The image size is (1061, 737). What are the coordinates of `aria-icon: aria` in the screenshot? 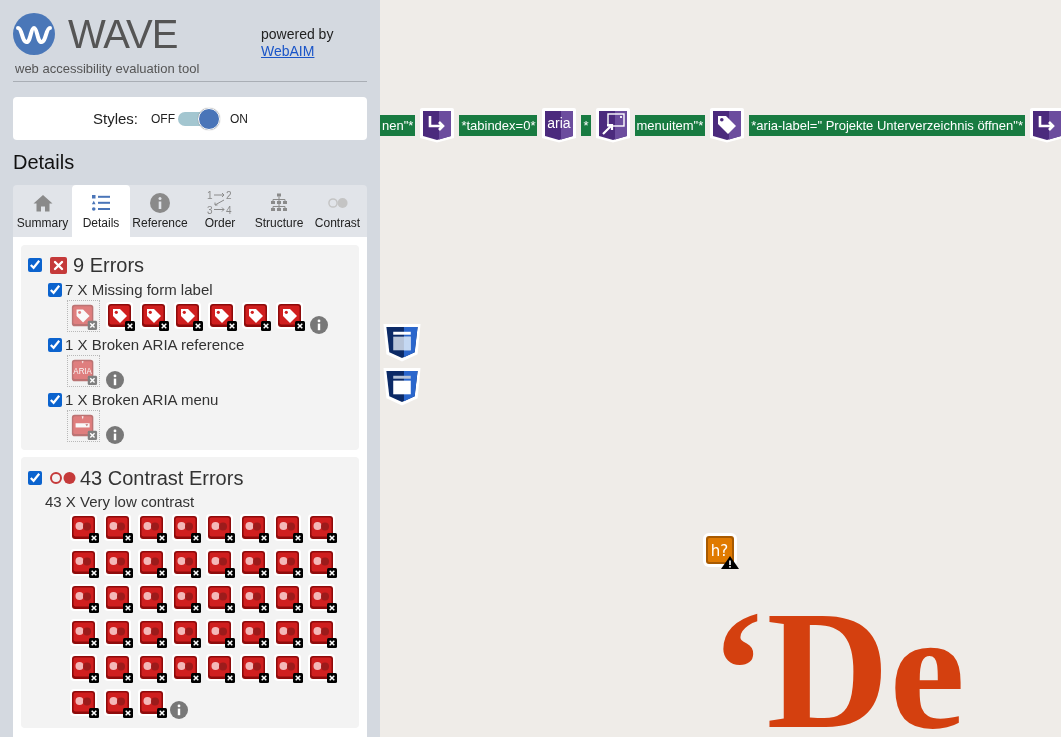 It's located at (559, 125).